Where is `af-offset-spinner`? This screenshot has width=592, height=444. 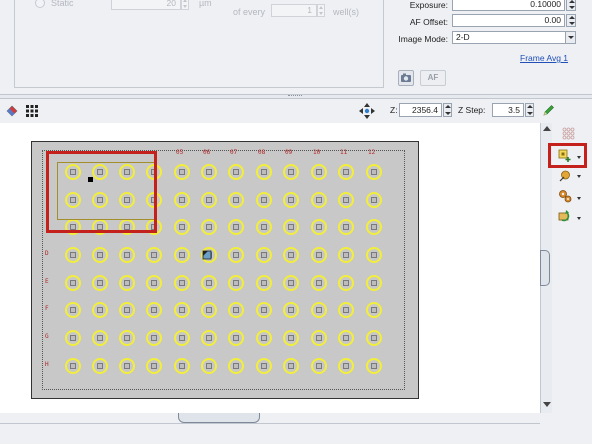
af-offset-spinner is located at coordinates (571, 20).